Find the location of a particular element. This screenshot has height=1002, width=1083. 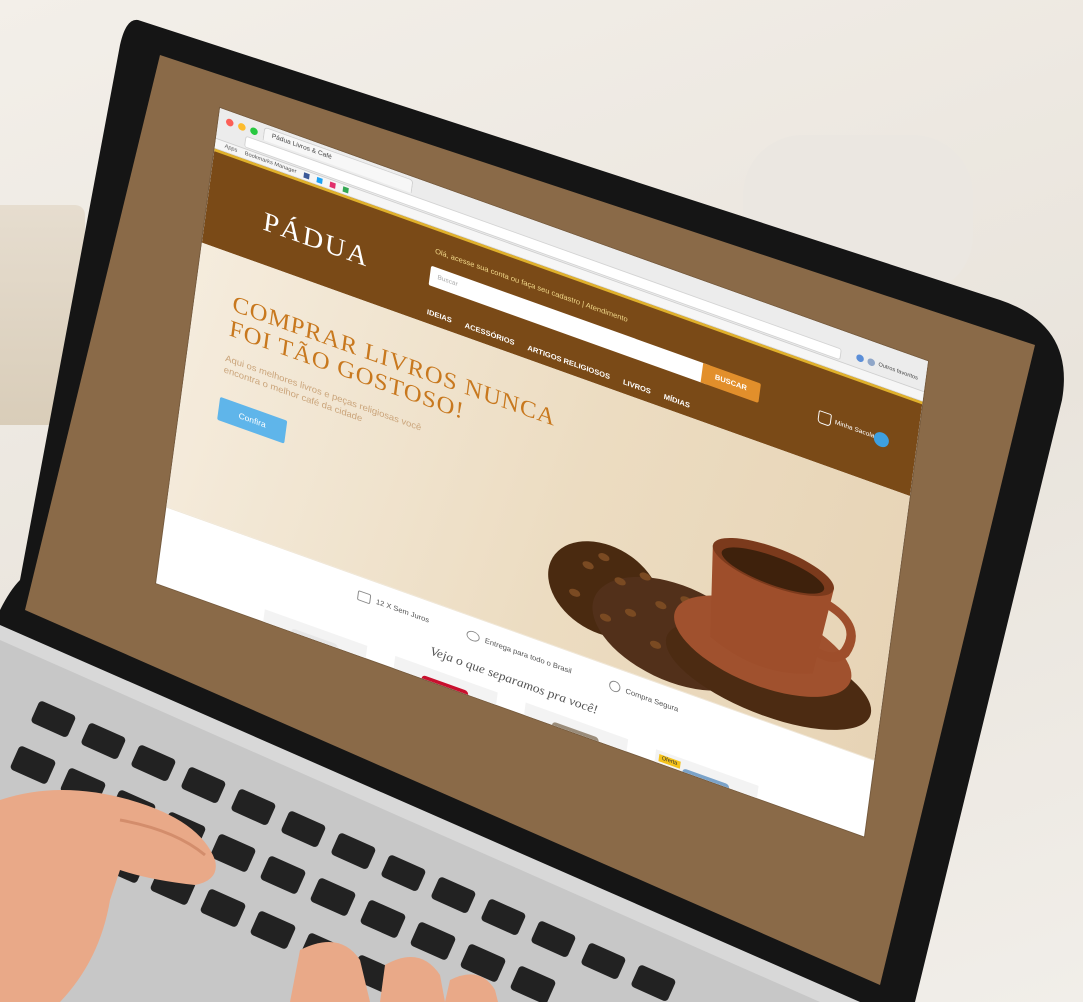

nav-item-ideias: IDEIAS is located at coordinates (439, 316).